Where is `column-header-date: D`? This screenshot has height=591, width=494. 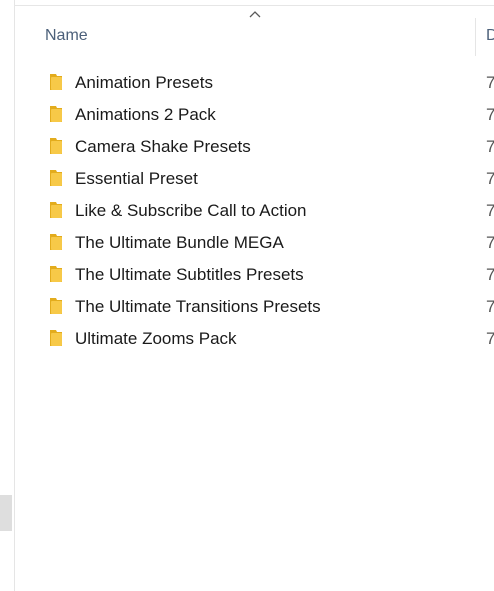
column-header-date: D is located at coordinates (490, 36).